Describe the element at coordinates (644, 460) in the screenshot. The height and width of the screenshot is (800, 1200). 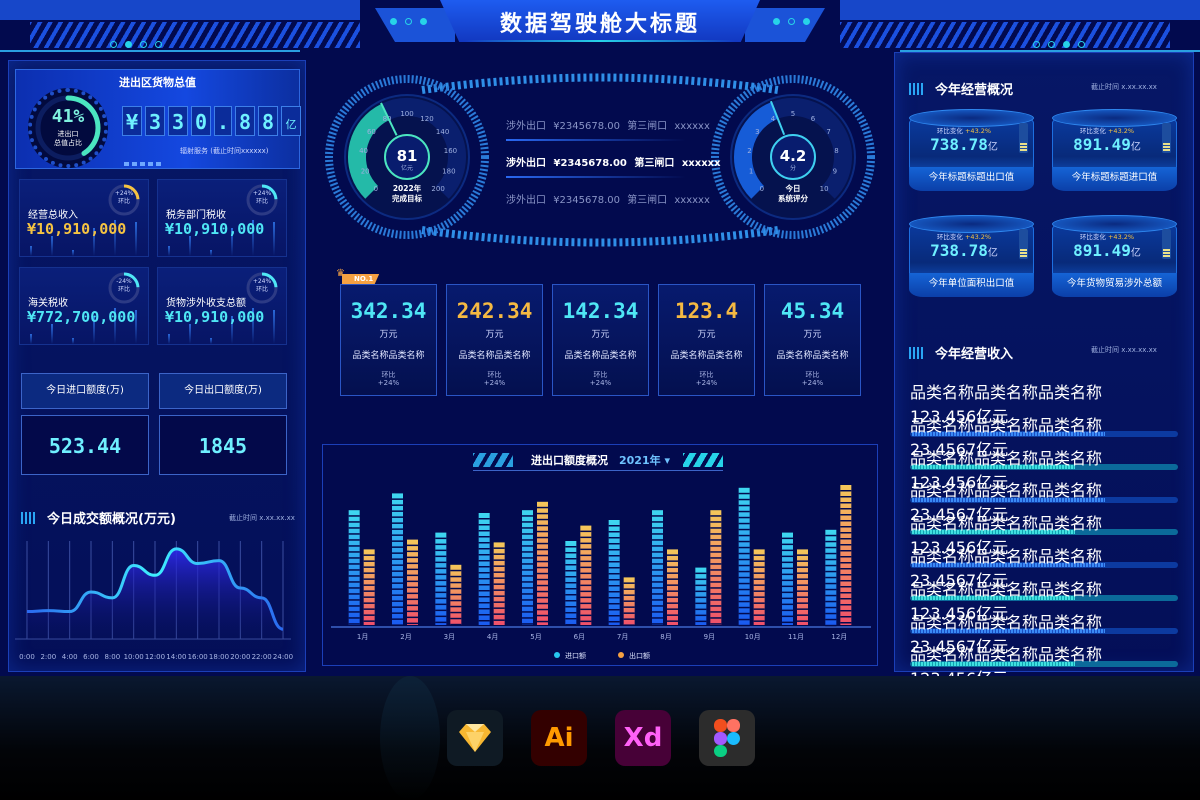
I see `year-select: 2021年 ▾` at that location.